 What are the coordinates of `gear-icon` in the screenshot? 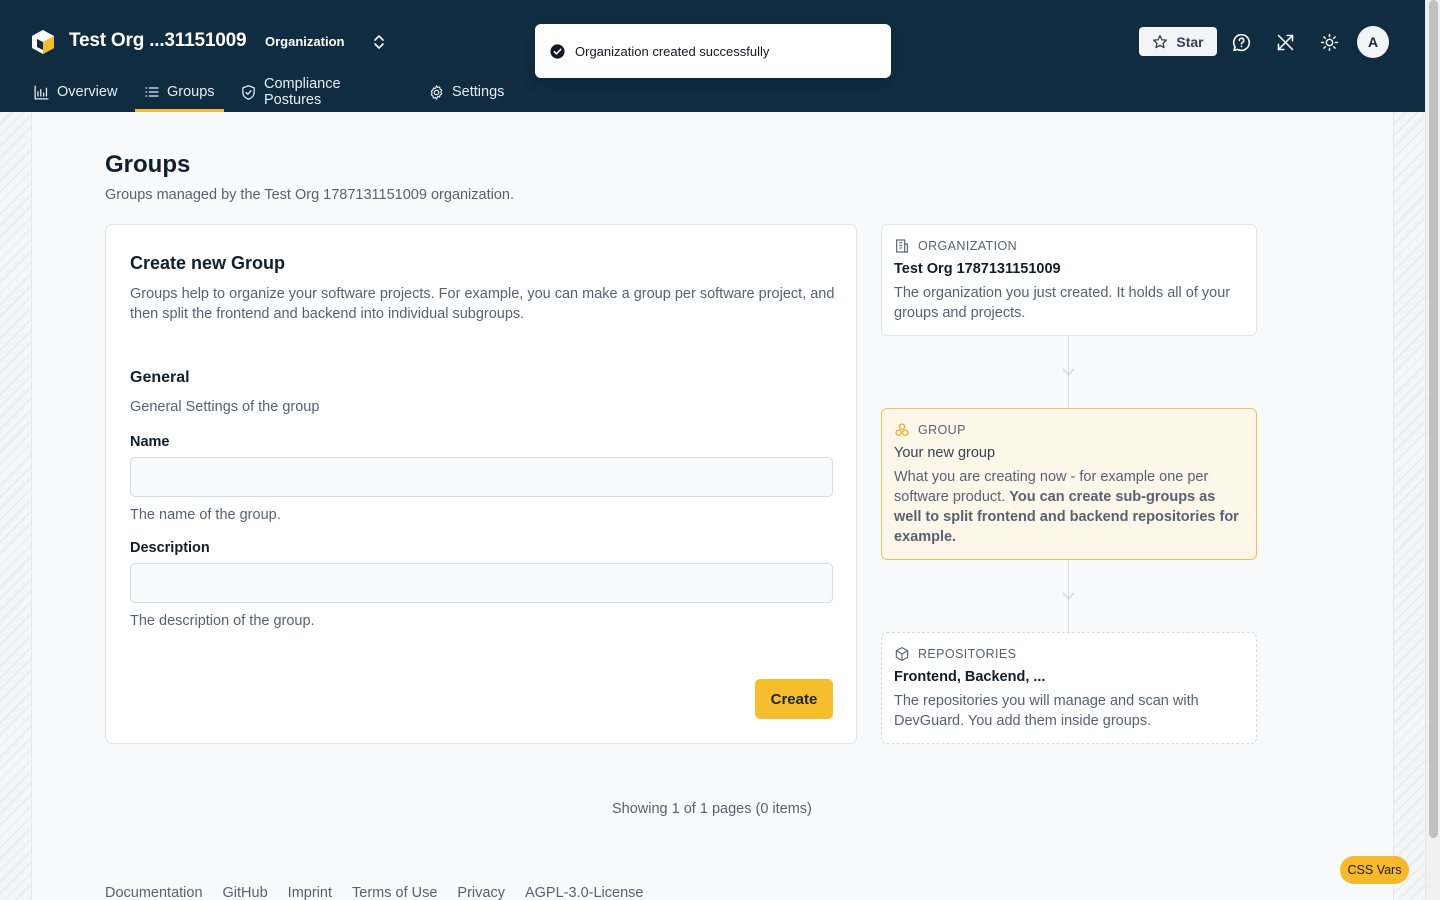 It's located at (436, 92).